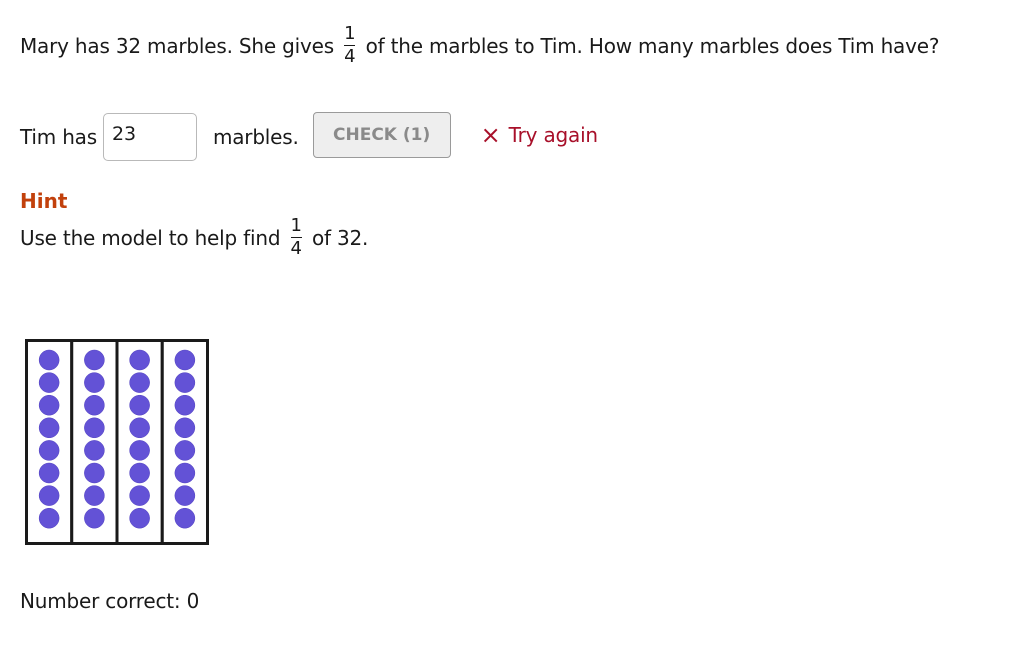 Image resolution: width=1032 pixels, height=645 pixels. I want to click on number-correct-value: 0, so click(193, 601).